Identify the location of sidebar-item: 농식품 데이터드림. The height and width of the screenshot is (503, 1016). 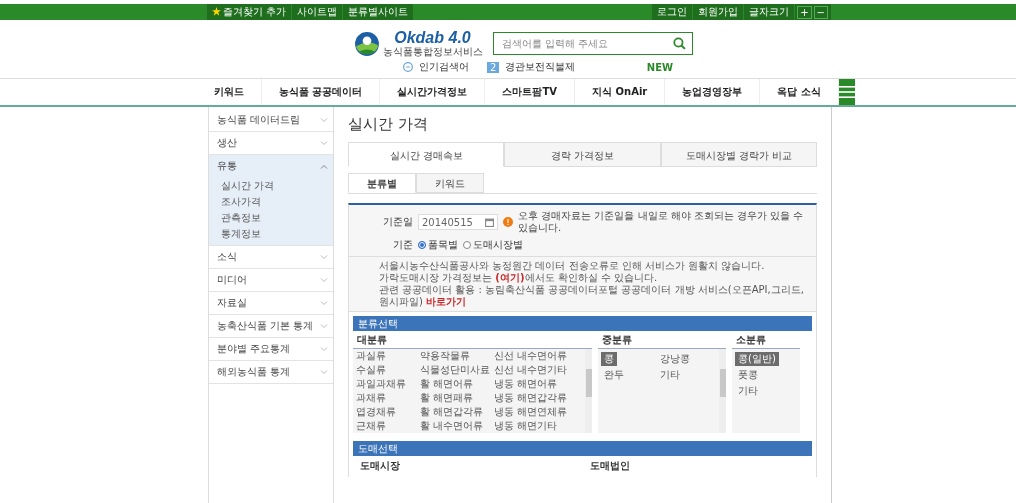
(271, 120).